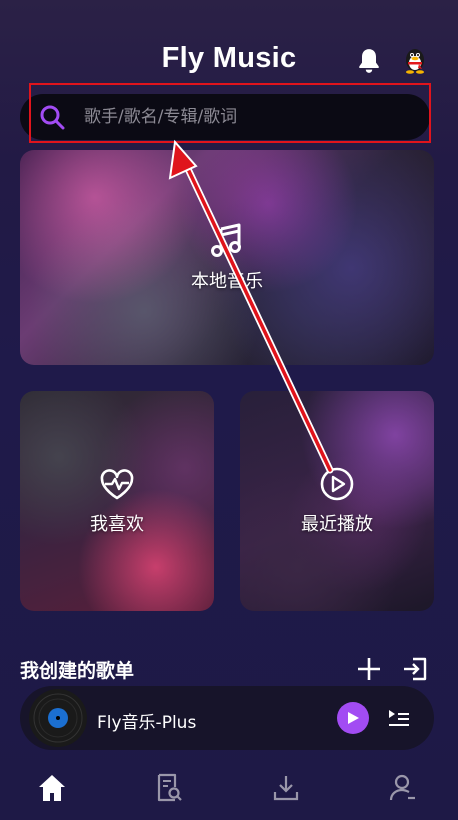  I want to click on recent-played-card: 最近播放, so click(337, 501).